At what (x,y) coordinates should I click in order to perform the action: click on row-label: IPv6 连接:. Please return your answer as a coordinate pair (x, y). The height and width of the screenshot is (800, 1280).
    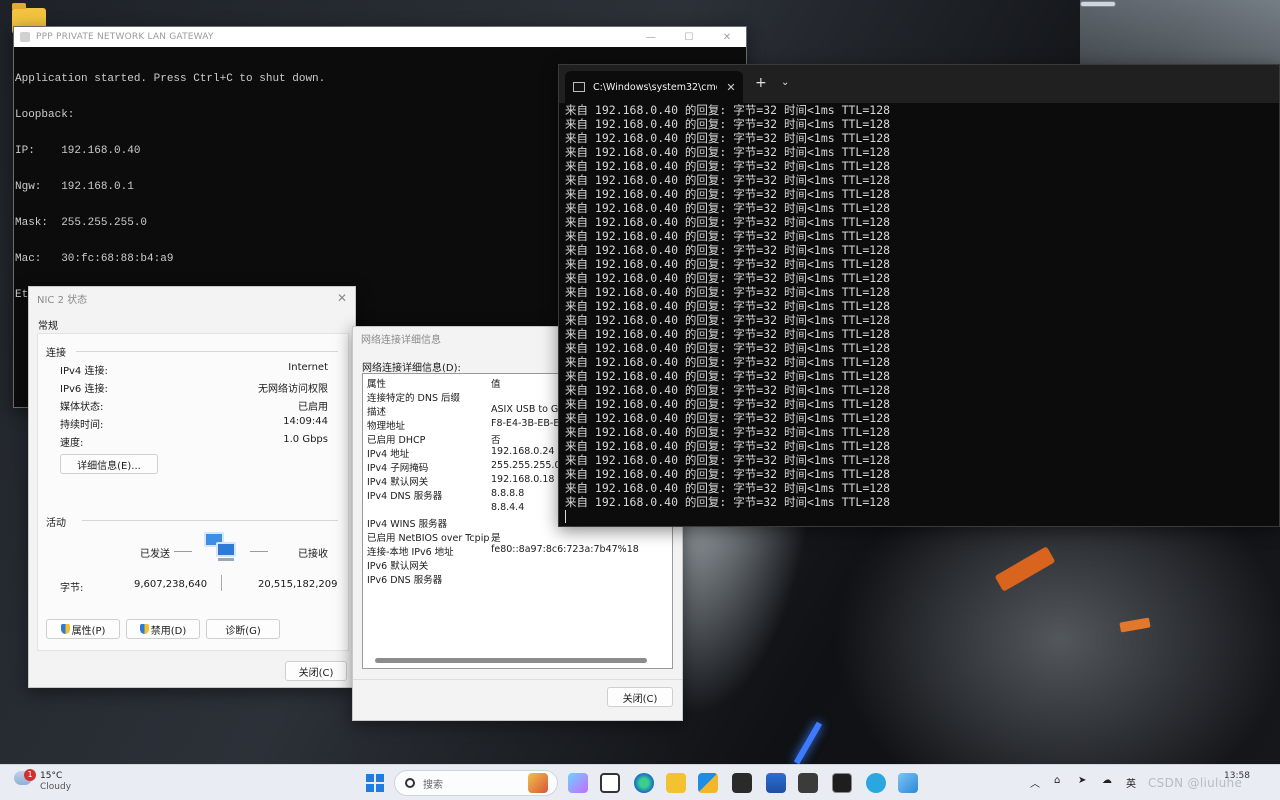
    Looking at the image, I should click on (84, 389).